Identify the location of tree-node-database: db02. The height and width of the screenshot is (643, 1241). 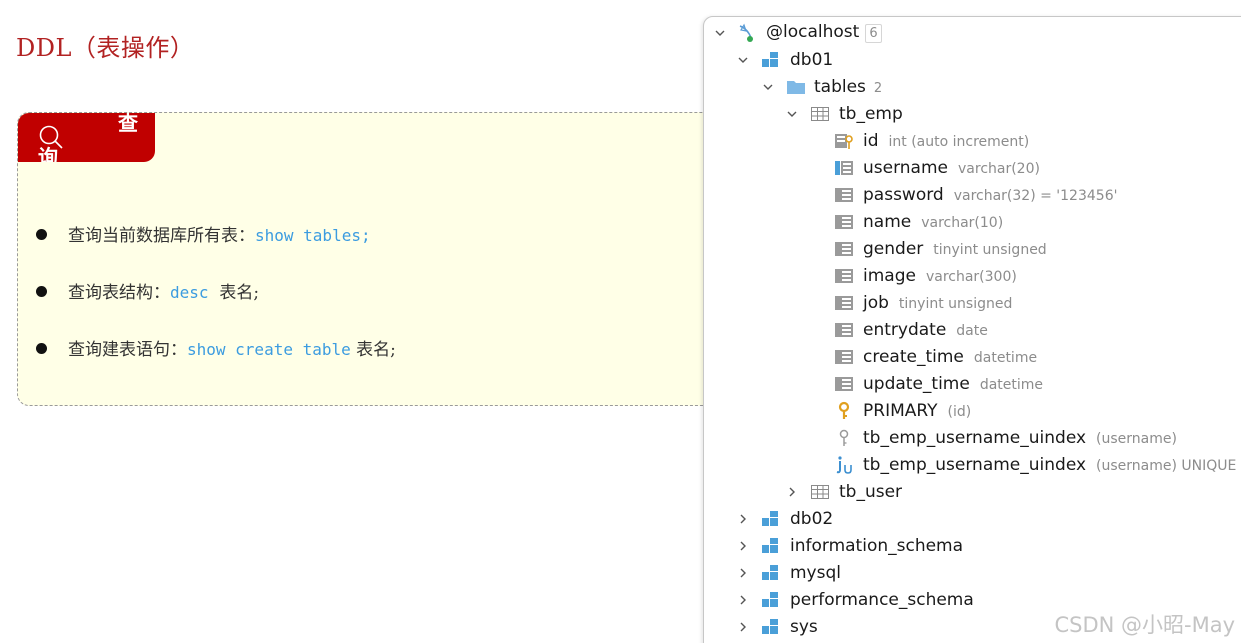
(972, 518).